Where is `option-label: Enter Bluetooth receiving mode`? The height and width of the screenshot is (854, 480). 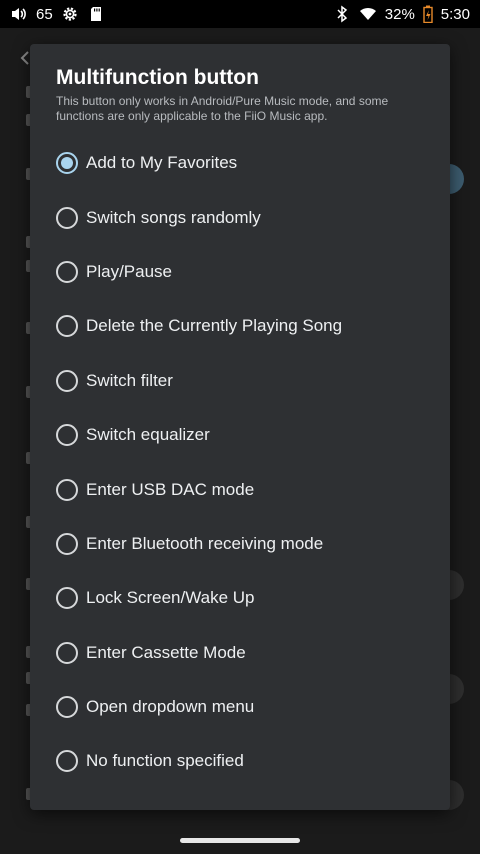
option-label: Enter Bluetooth receiving mode is located at coordinates (205, 543).